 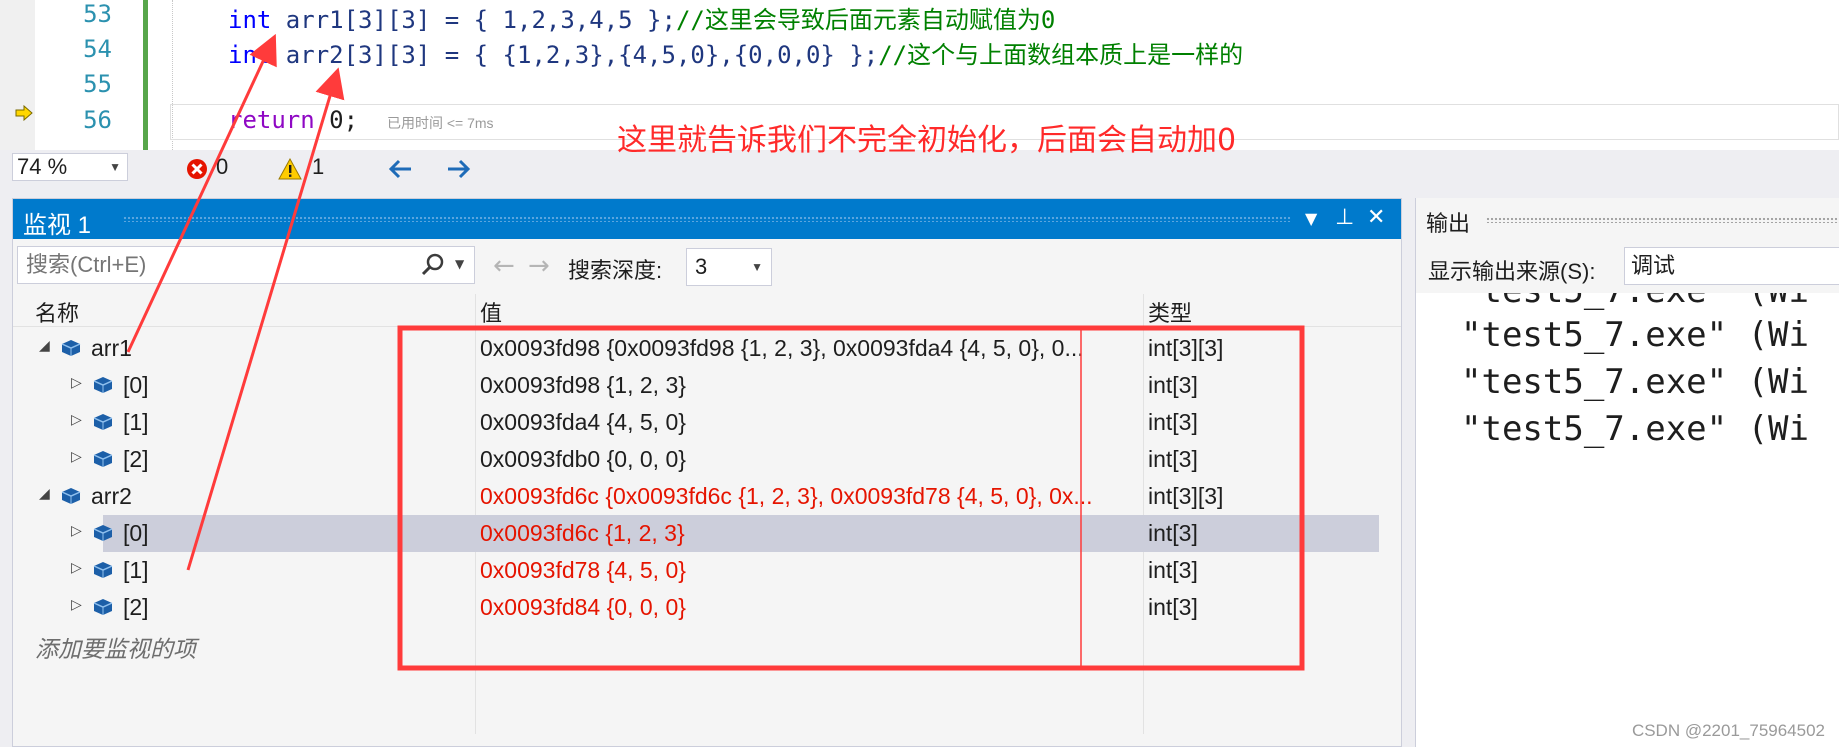 What do you see at coordinates (336, 120) in the screenshot?
I see `code-text: 0;` at bounding box center [336, 120].